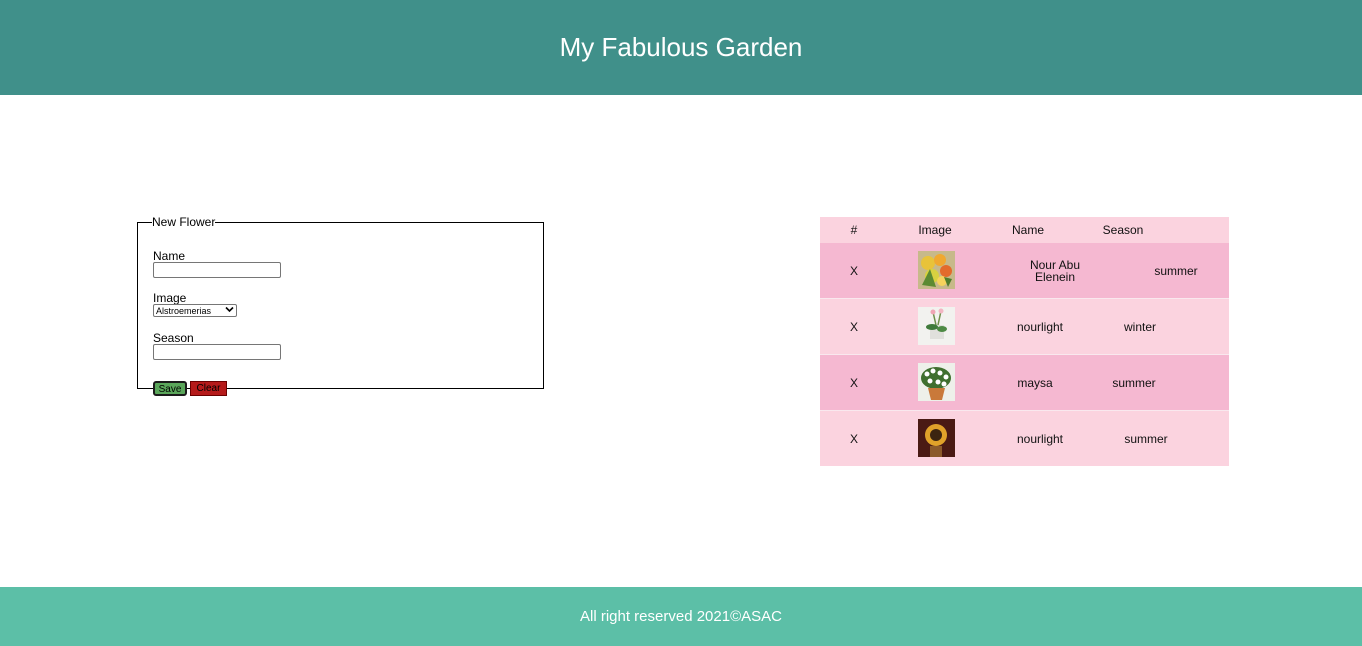 The height and width of the screenshot is (646, 1362). I want to click on footer-text: All right reserved 2021©ASAC, so click(681, 616).